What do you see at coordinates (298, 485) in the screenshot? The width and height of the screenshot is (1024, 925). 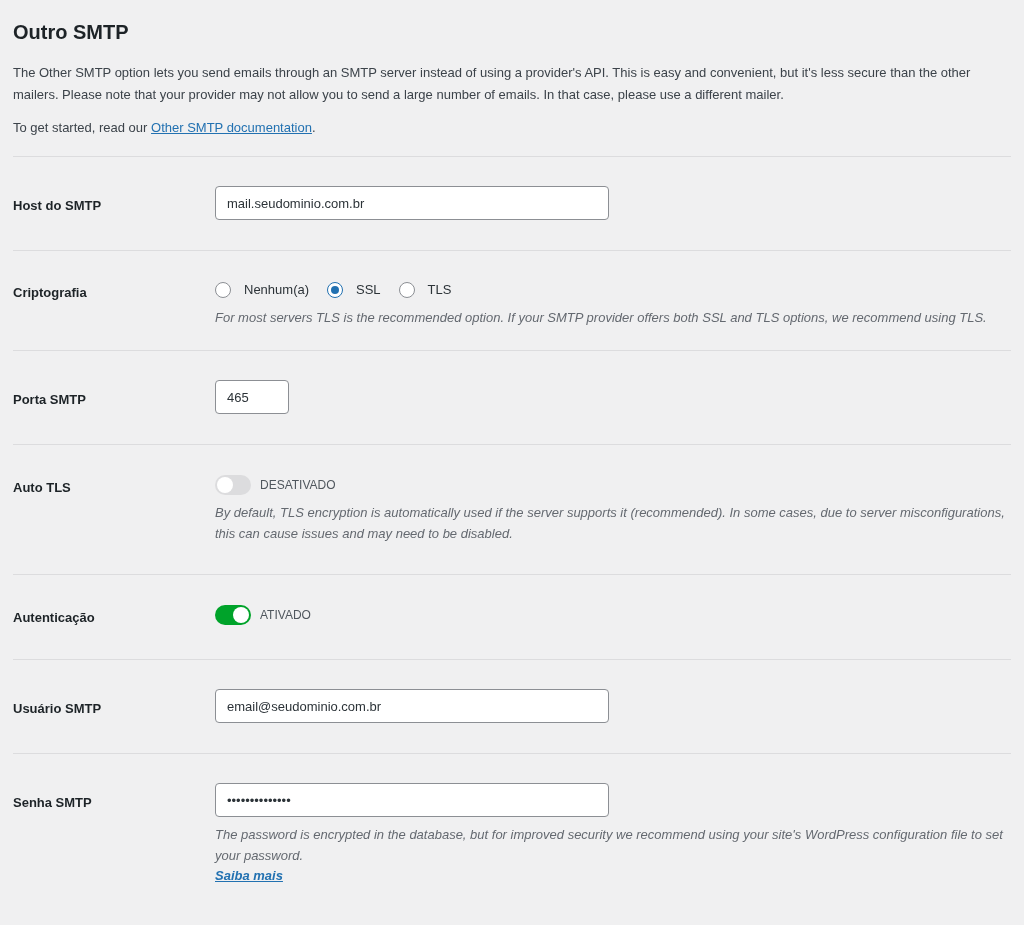 I see `toggle-state-label: DESATIVADO` at bounding box center [298, 485].